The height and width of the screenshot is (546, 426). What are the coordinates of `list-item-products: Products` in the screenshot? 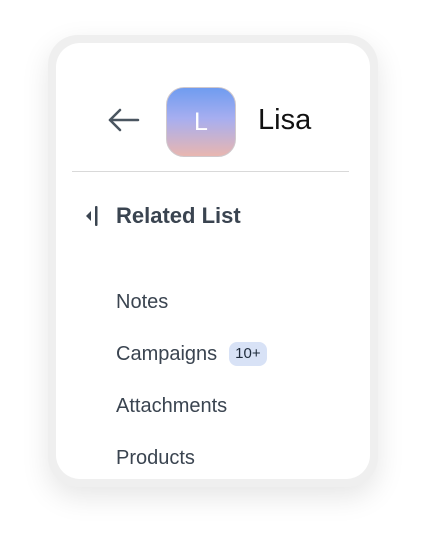 It's located at (155, 458).